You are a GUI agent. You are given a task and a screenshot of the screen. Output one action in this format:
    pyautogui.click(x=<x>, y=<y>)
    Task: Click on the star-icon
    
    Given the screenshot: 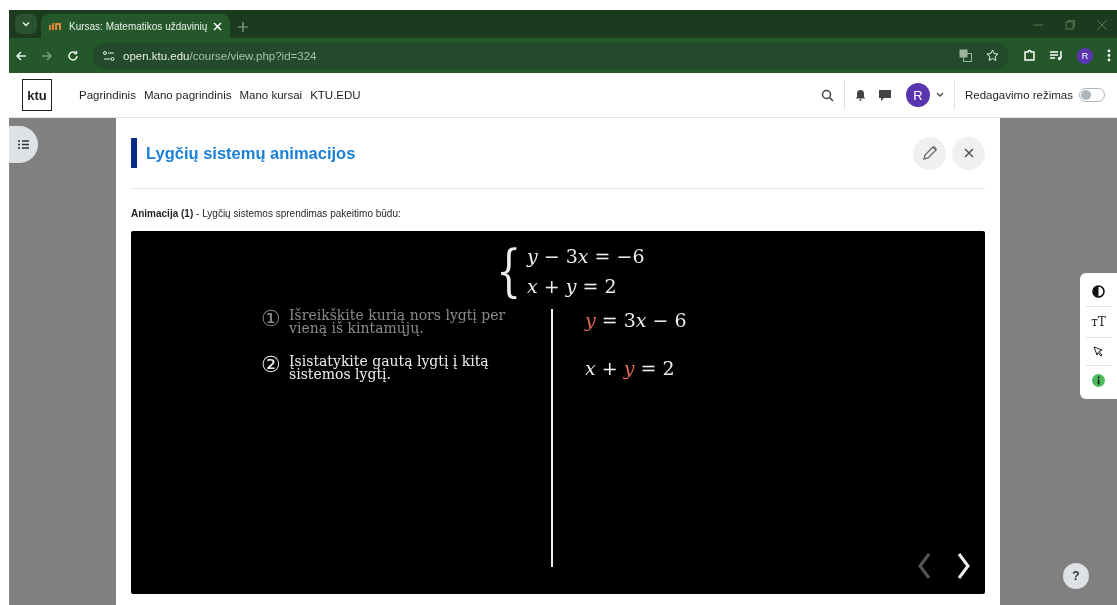 What is the action you would take?
    pyautogui.click(x=992, y=55)
    